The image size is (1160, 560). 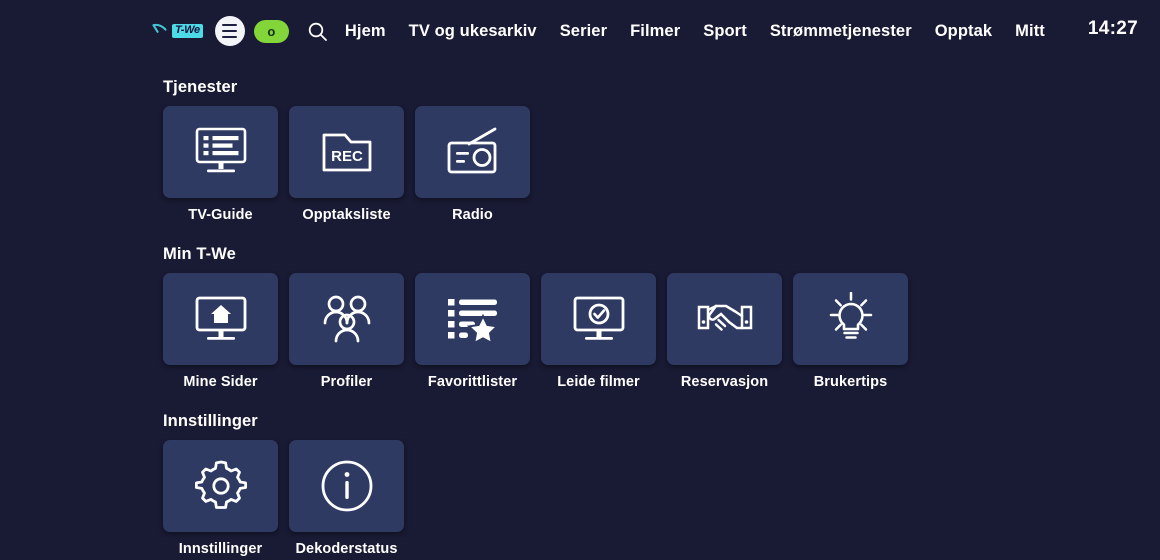 I want to click on tile-label: Favorittlister, so click(x=472, y=382).